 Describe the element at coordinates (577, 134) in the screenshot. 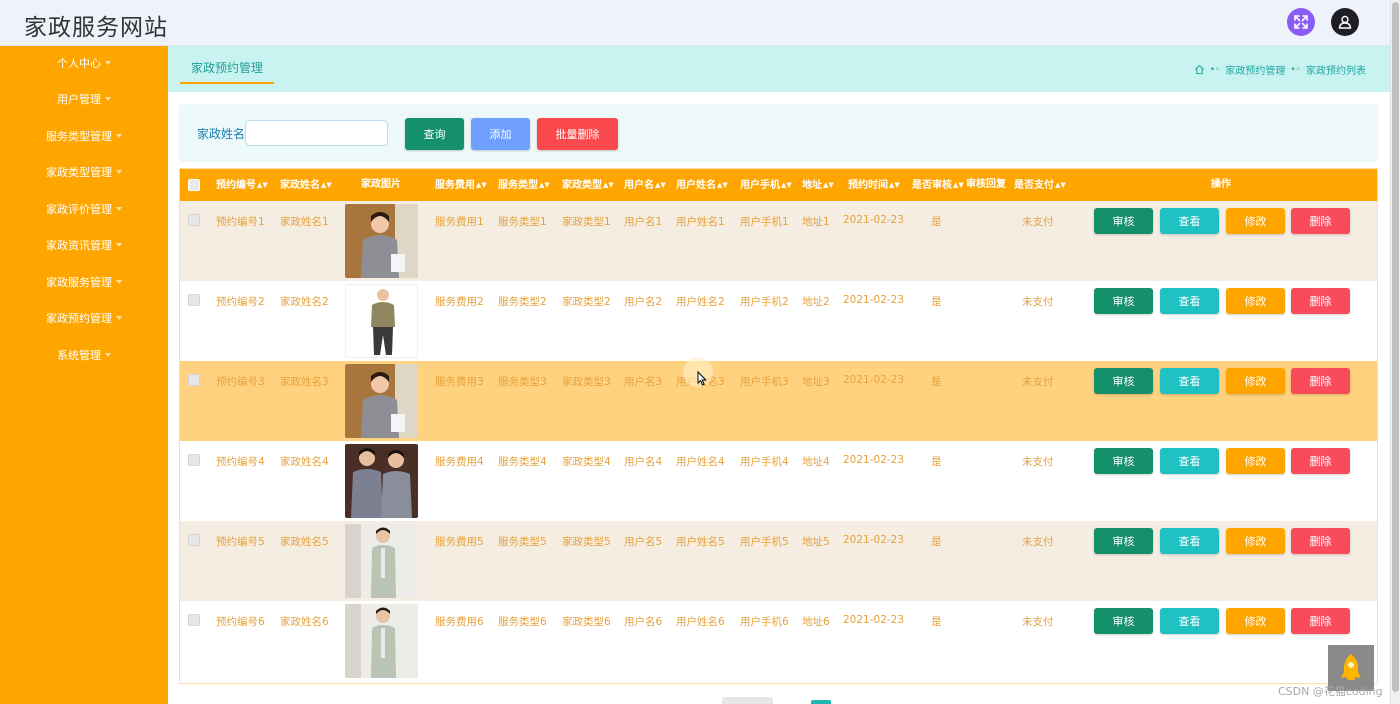

I see `batch-delete-button: 批量删除` at that location.